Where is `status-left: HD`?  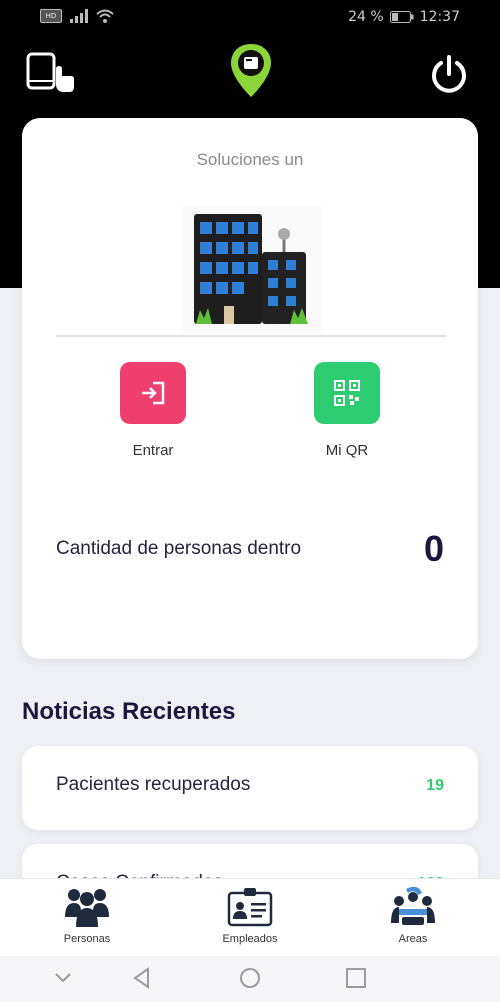 status-left: HD is located at coordinates (77, 16).